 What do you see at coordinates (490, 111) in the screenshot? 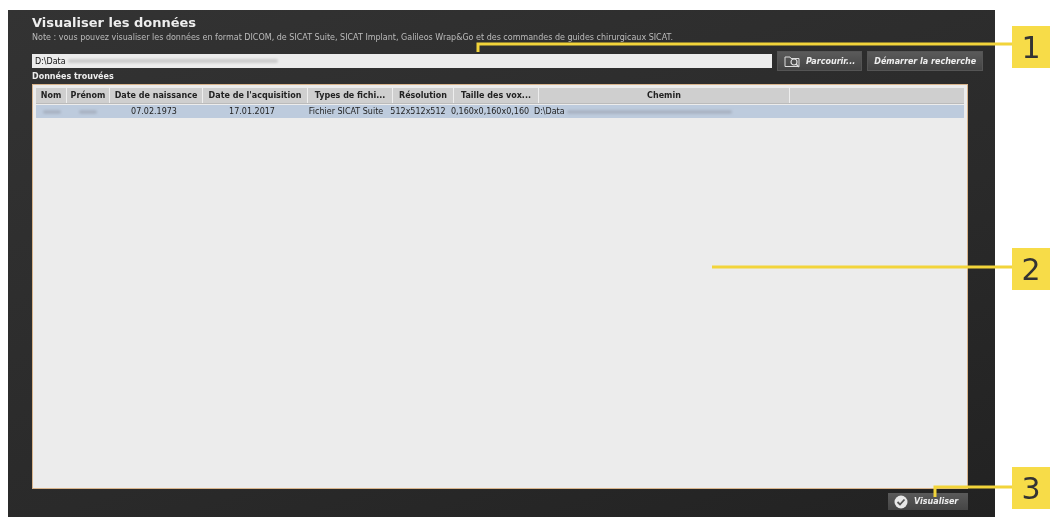
I see `table-cell: 0,160x0,160x0,160` at bounding box center [490, 111].